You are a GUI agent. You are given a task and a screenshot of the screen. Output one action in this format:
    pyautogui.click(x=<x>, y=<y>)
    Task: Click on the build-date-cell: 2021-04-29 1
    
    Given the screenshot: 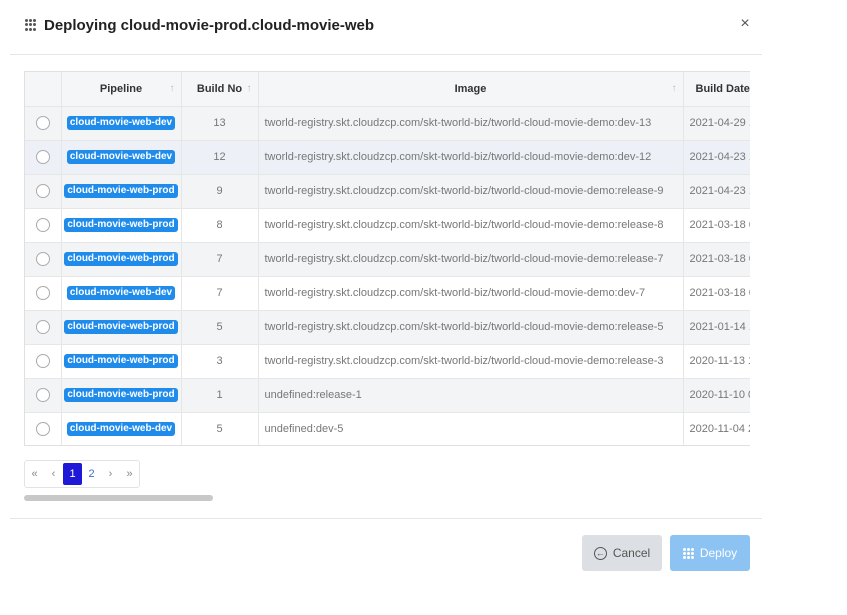 What is the action you would take?
    pyautogui.click(x=716, y=123)
    